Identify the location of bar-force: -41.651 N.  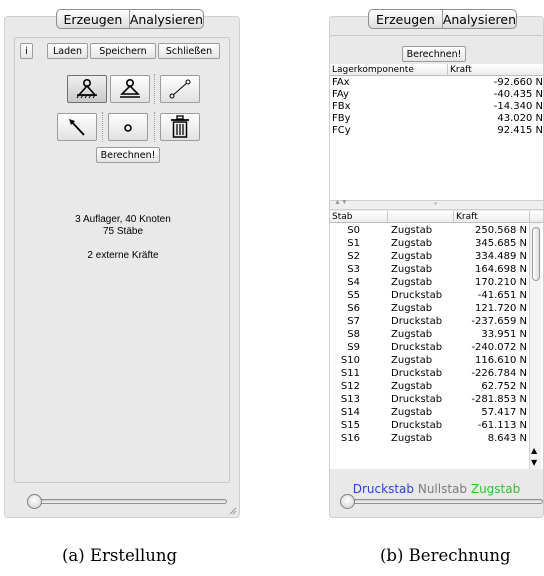
(502, 295).